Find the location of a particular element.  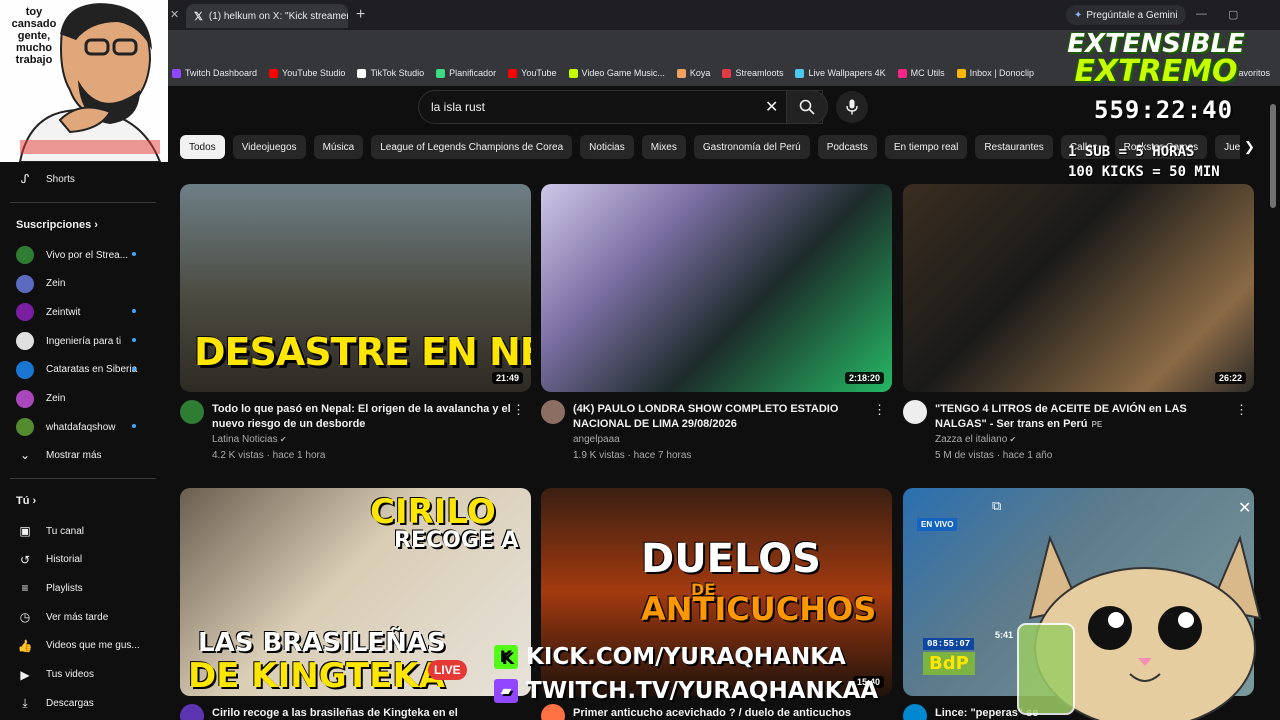

filter-chip: Noticias is located at coordinates (607, 147).